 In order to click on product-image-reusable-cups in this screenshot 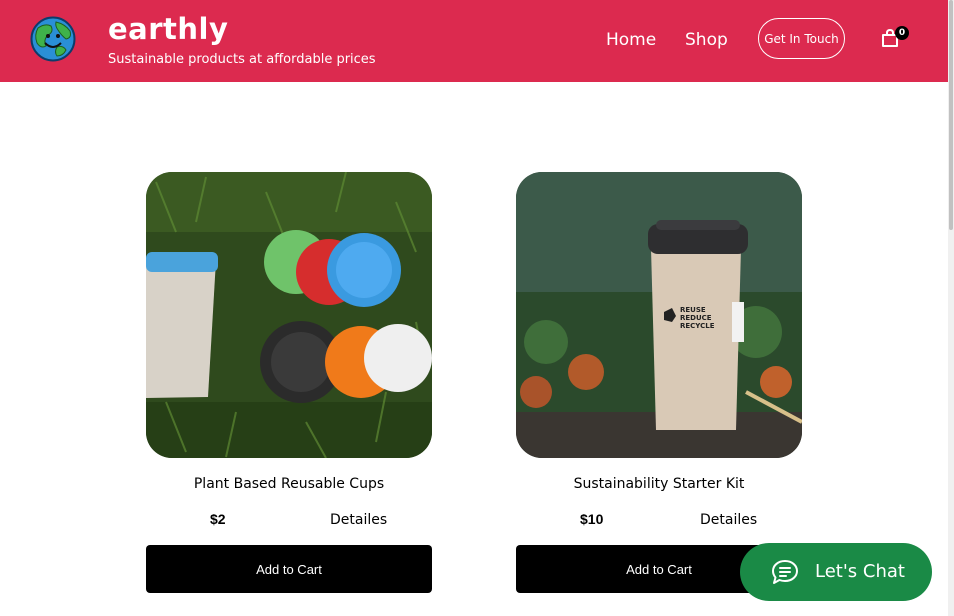, I will do `click(289, 315)`.